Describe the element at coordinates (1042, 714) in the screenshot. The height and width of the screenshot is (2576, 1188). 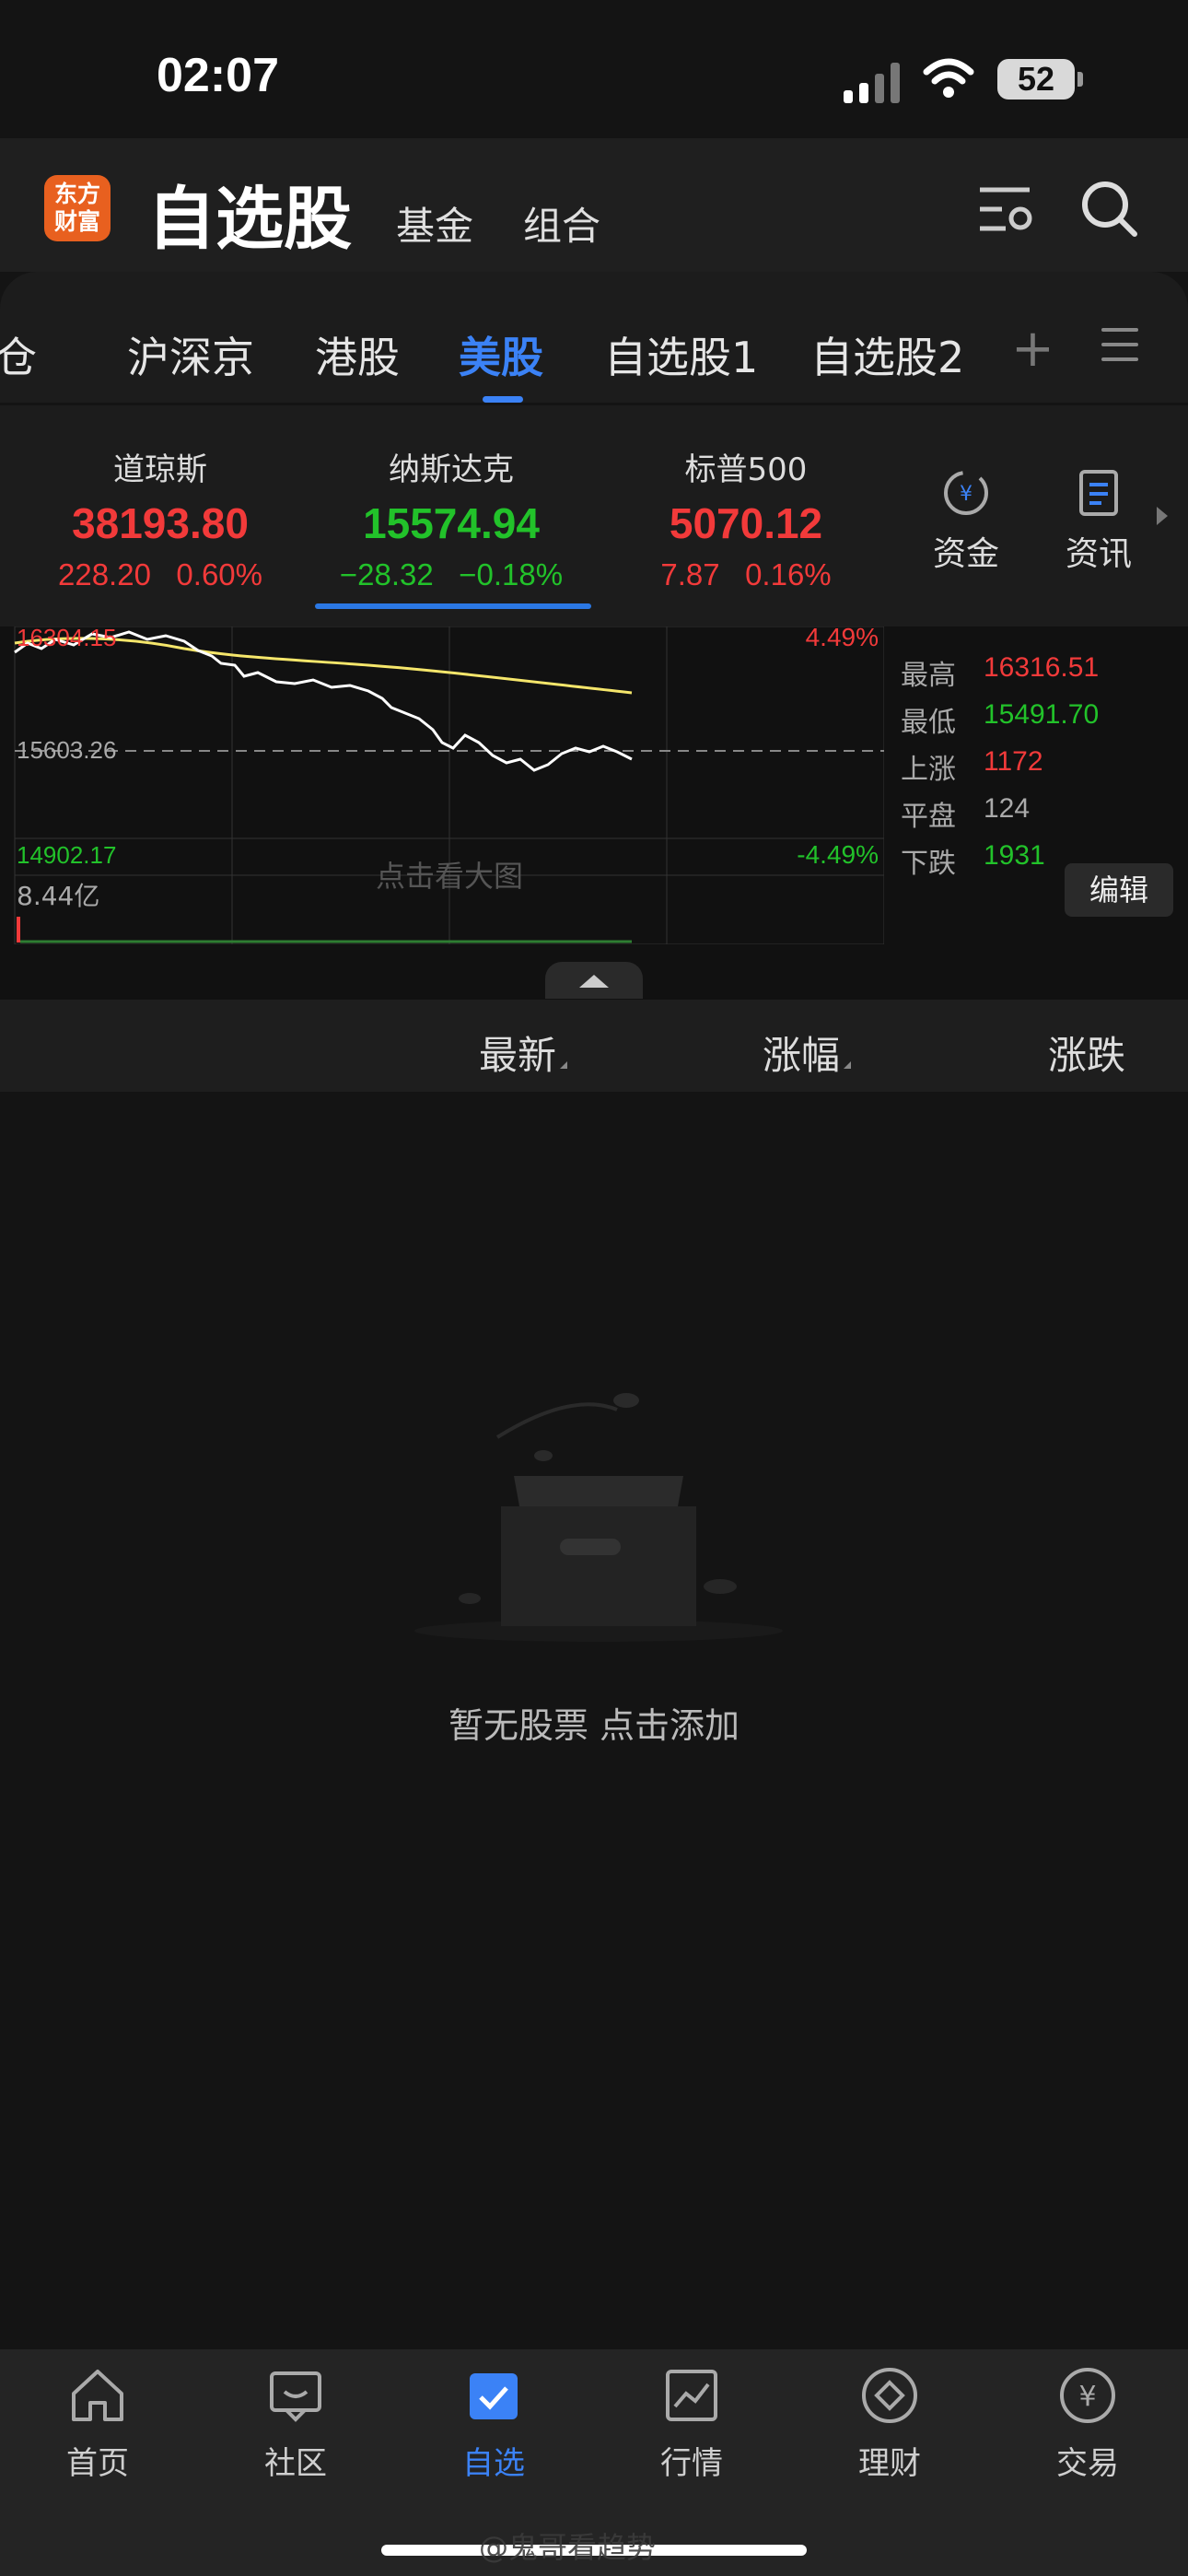
I see `stat-value-low: 15491.70` at that location.